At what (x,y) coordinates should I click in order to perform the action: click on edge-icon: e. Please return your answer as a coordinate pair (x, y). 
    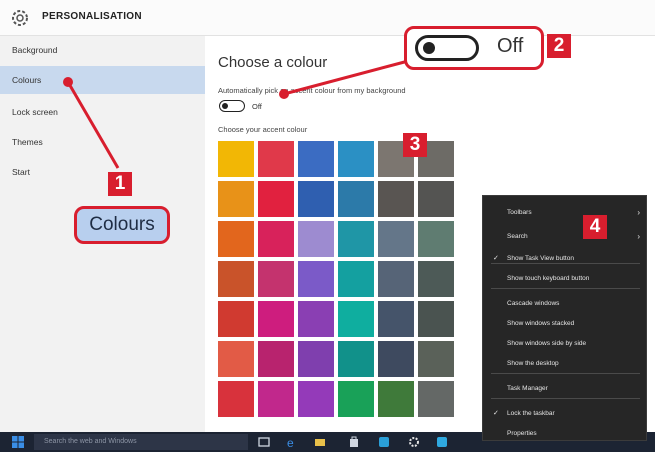
    Looking at the image, I should click on (292, 442).